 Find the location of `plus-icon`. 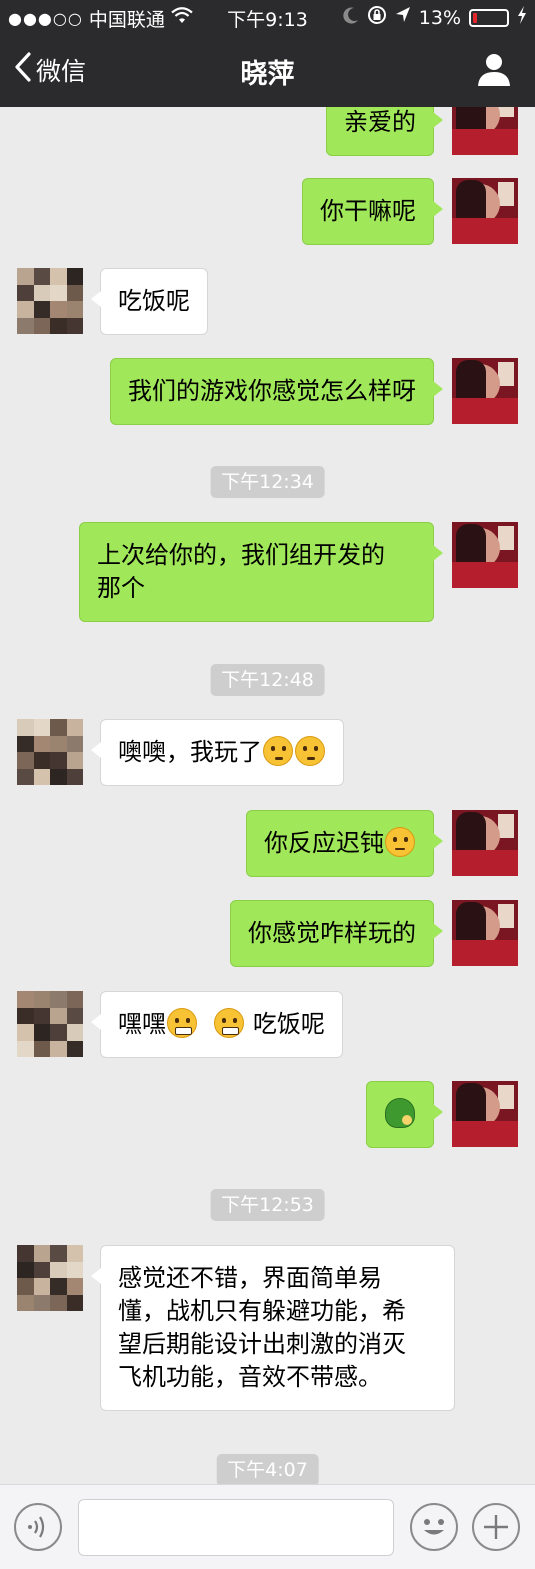

plus-icon is located at coordinates (496, 1527).